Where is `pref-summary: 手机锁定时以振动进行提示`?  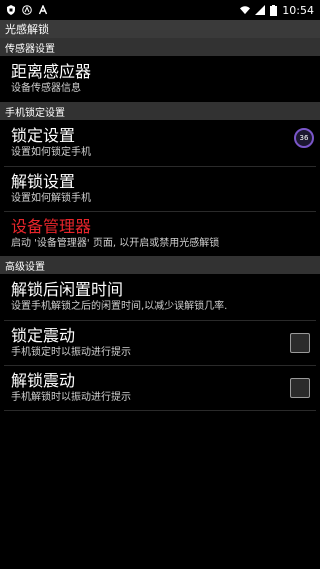
pref-summary: 手机锁定时以振动进行提示 is located at coordinates (71, 352).